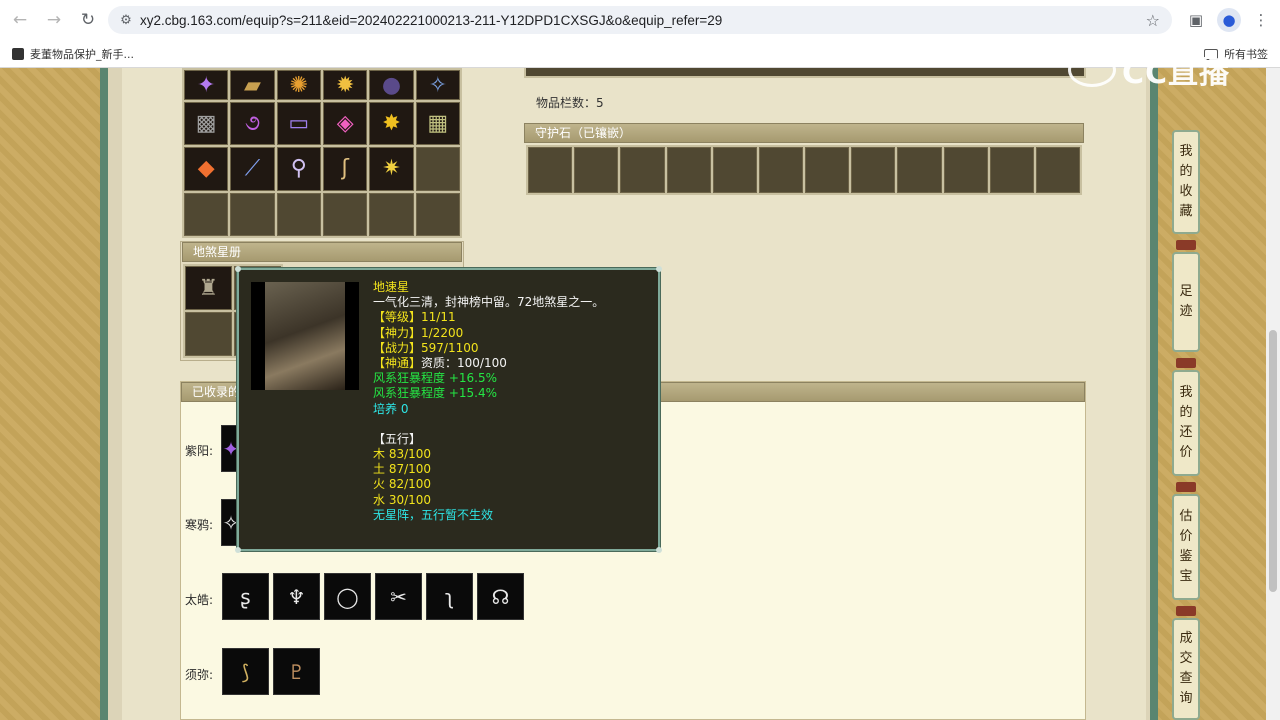 The image size is (1280, 720). What do you see at coordinates (252, 124) in the screenshot?
I see `item-slot: ૭` at bounding box center [252, 124].